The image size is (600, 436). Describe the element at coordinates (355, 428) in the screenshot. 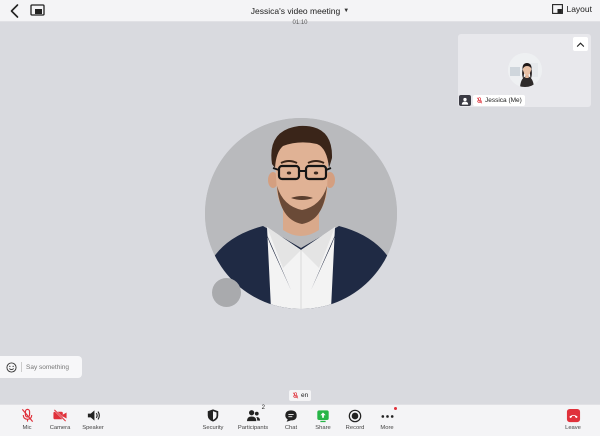

I see `record-label: Record` at that location.